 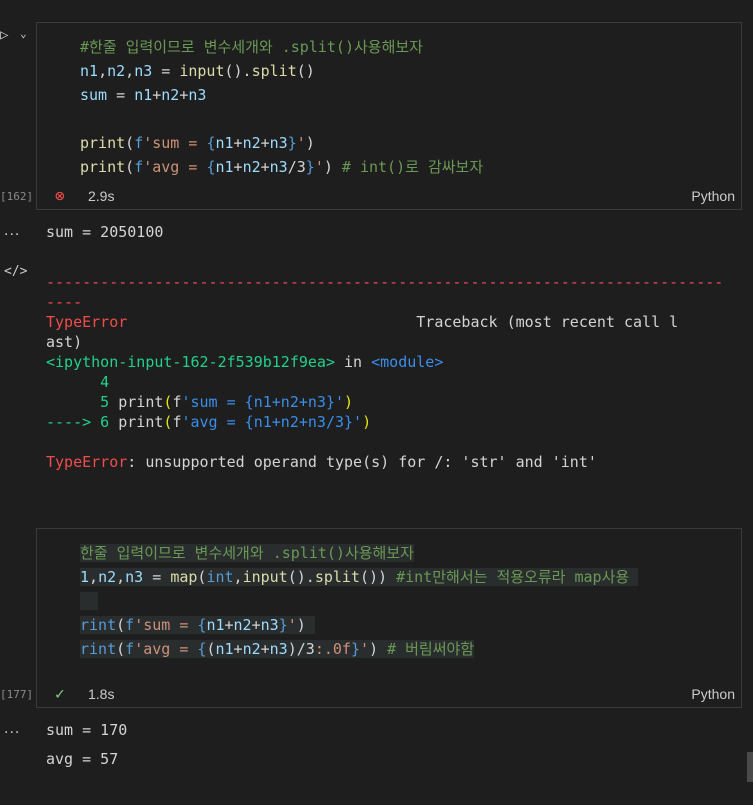 What do you see at coordinates (64, 302) in the screenshot?
I see `dash-line: ----` at bounding box center [64, 302].